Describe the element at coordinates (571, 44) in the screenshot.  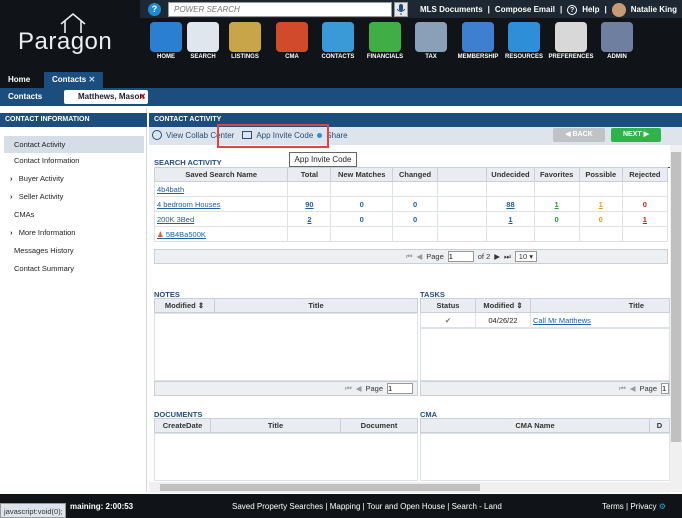
I see `nav-preferences: PREFERENCES` at that location.